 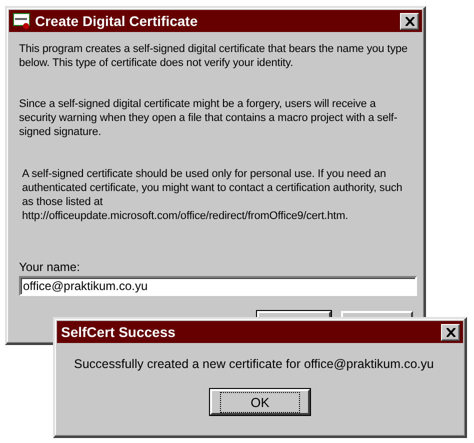 What do you see at coordinates (254, 364) in the screenshot?
I see `success-message: Successfully created a new certificate for office@praktikum.co.yu` at bounding box center [254, 364].